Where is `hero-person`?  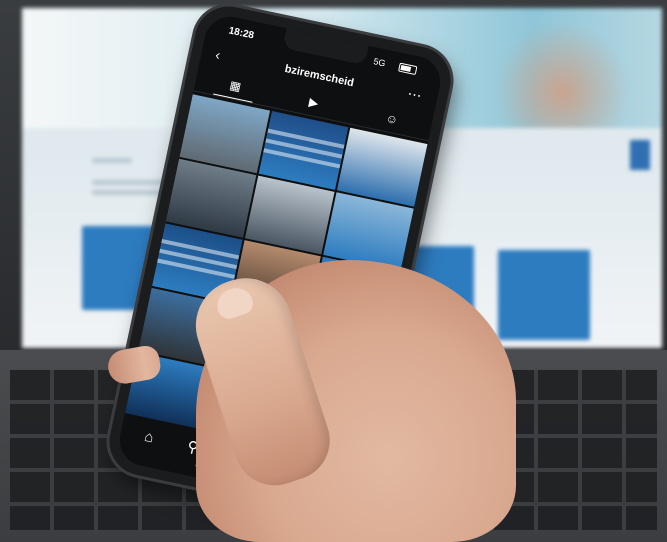 hero-person is located at coordinates (562, 68).